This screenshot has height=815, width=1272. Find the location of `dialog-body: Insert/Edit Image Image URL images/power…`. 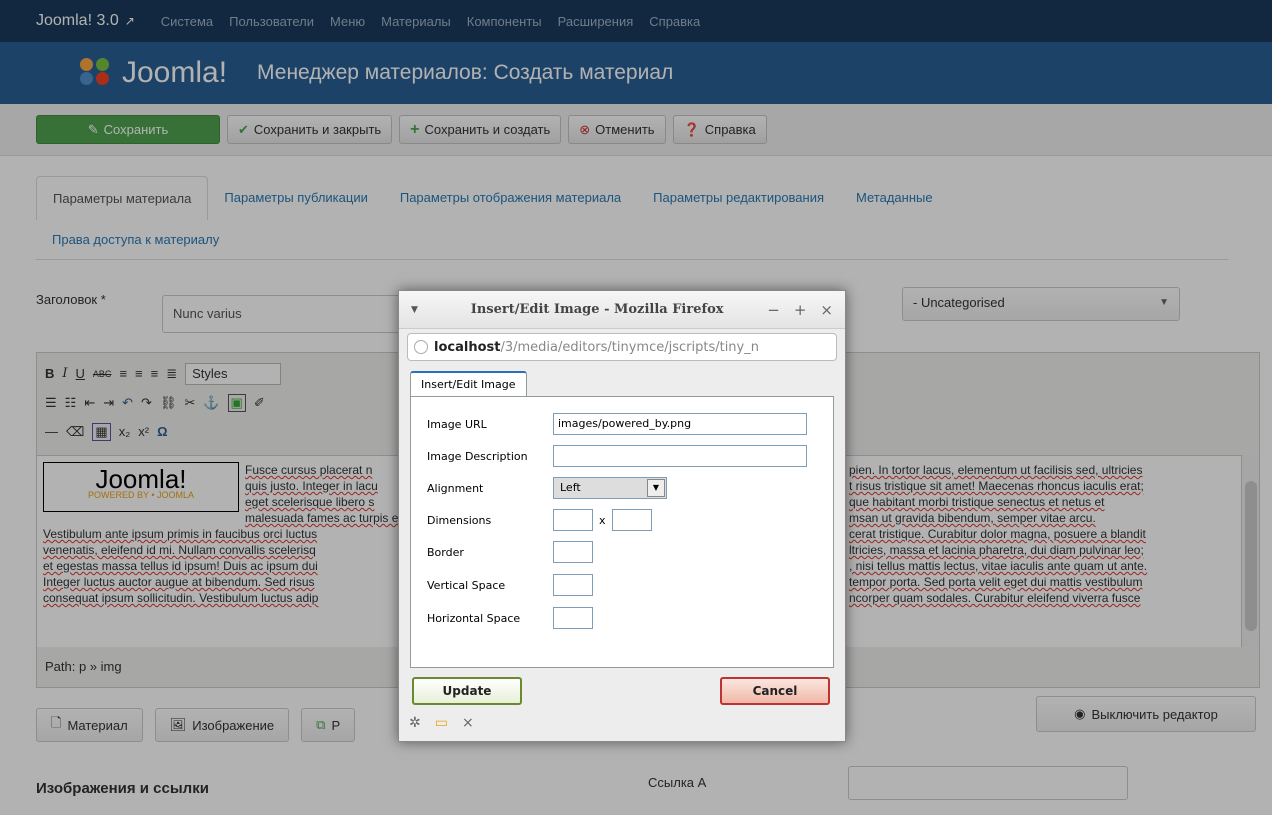

dialog-body: Insert/Edit Image Image URL images/power… is located at coordinates (622, 520).